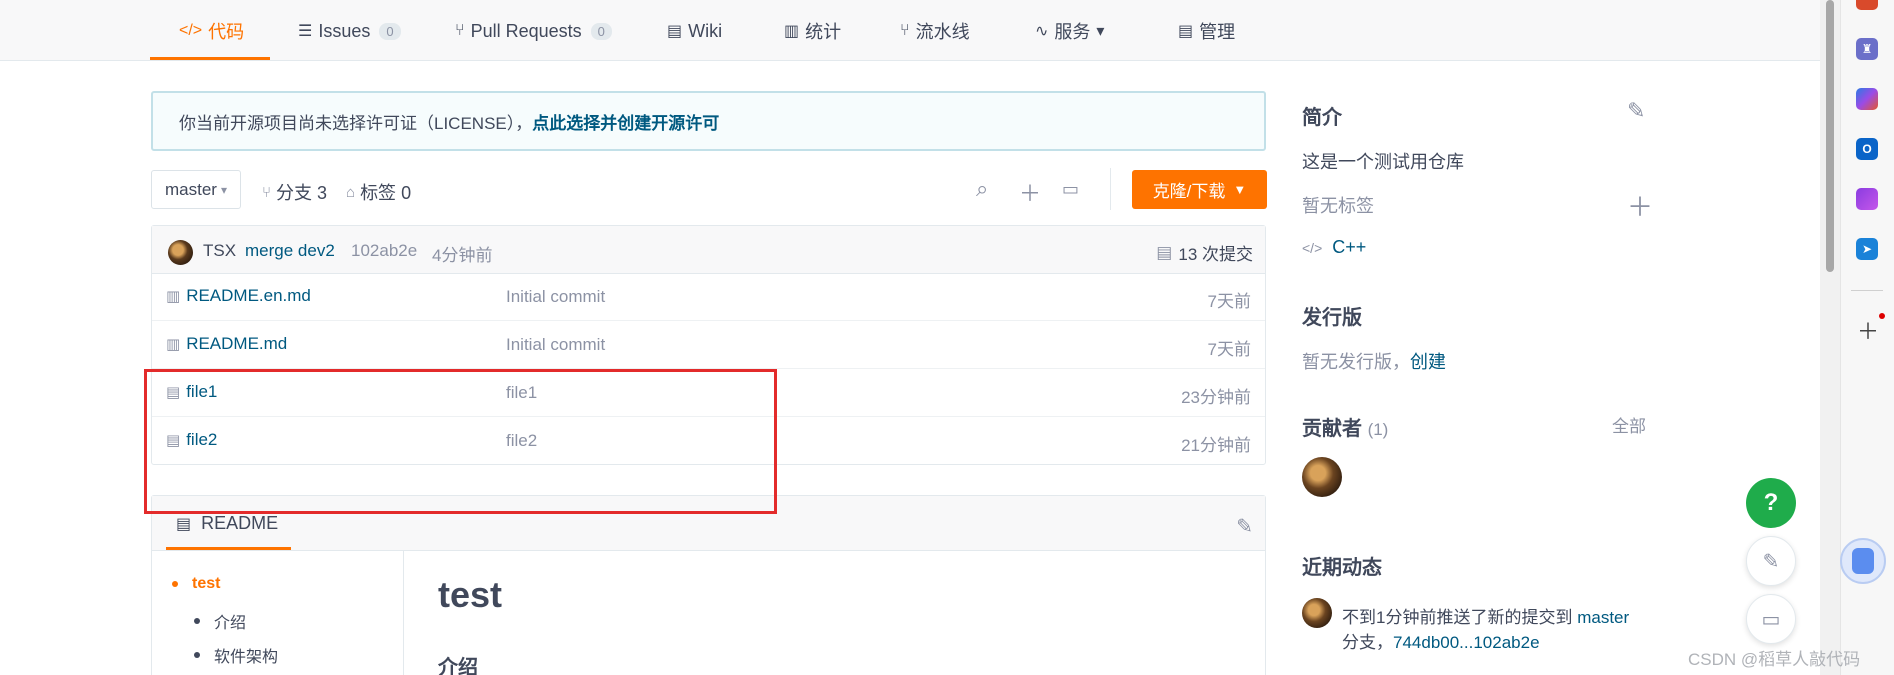 This screenshot has height=675, width=1894. I want to click on tags-label: 标签 0, so click(386, 193).